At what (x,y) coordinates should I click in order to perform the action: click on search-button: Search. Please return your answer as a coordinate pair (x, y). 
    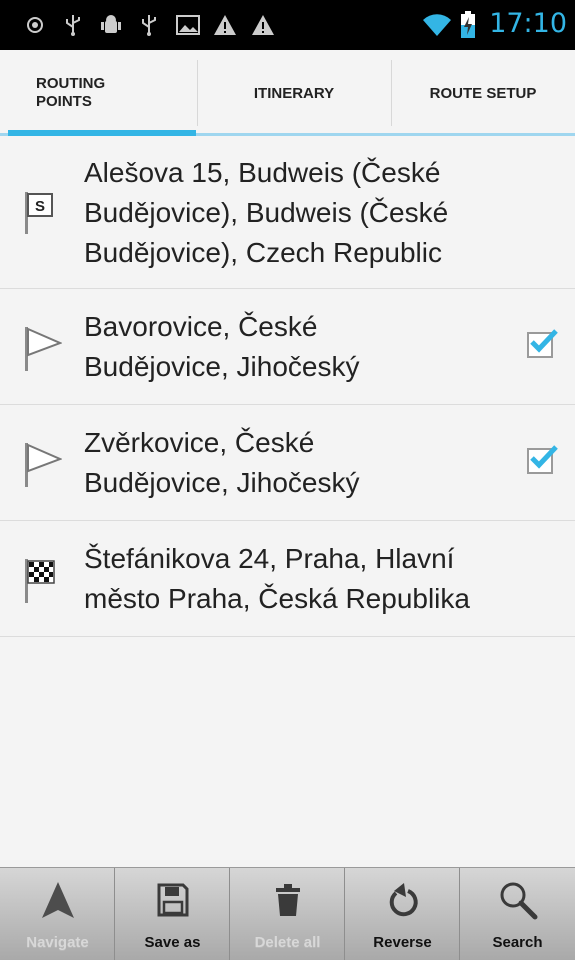
    Looking at the image, I should click on (517, 914).